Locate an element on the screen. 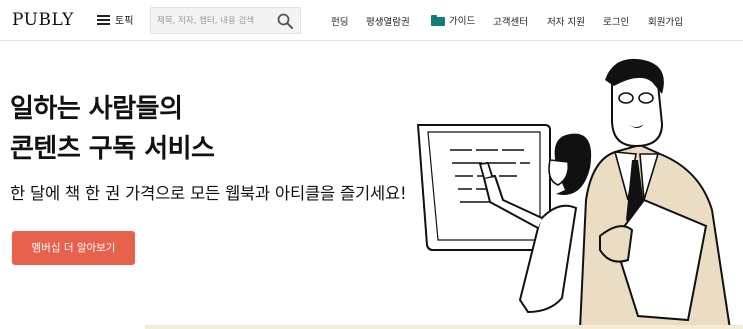 This screenshot has width=743, height=329. search-icon is located at coordinates (285, 21).